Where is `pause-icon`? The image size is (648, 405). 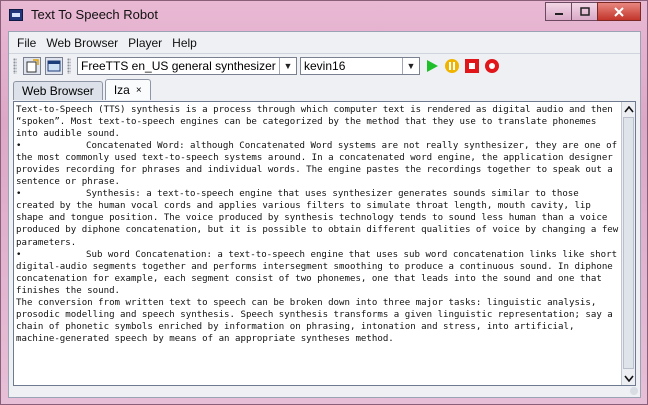 pause-icon is located at coordinates (452, 66).